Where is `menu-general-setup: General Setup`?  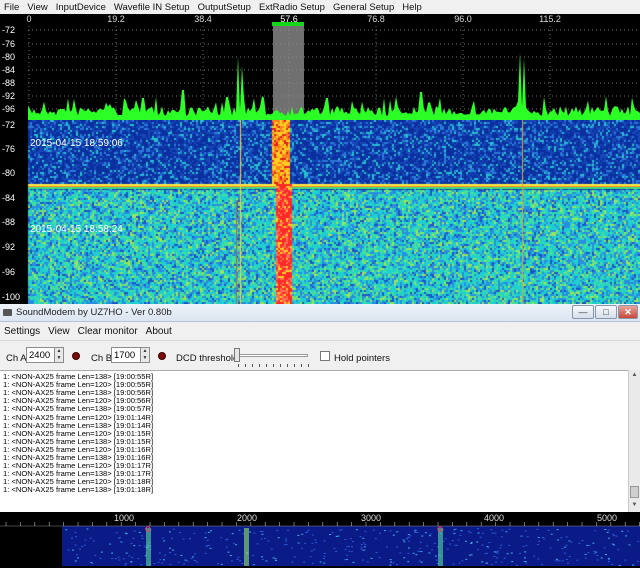 menu-general-setup: General Setup is located at coordinates (363, 7).